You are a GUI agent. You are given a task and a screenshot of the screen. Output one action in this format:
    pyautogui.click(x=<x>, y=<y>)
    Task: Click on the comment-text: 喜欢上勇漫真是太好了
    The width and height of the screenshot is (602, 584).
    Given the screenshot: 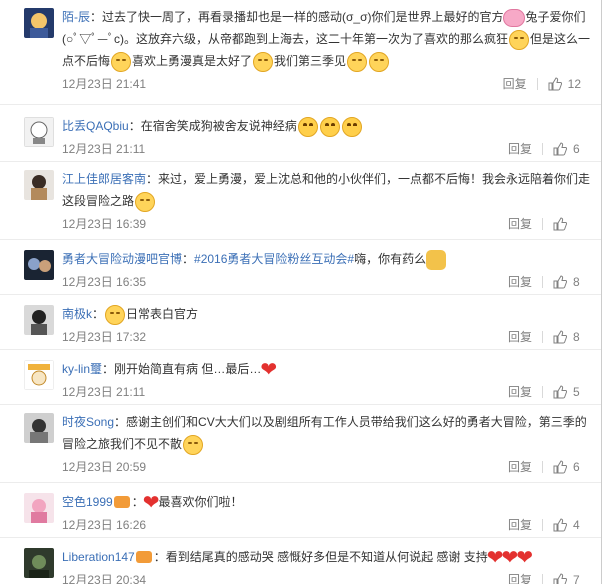 What is the action you would take?
    pyautogui.click(x=192, y=61)
    